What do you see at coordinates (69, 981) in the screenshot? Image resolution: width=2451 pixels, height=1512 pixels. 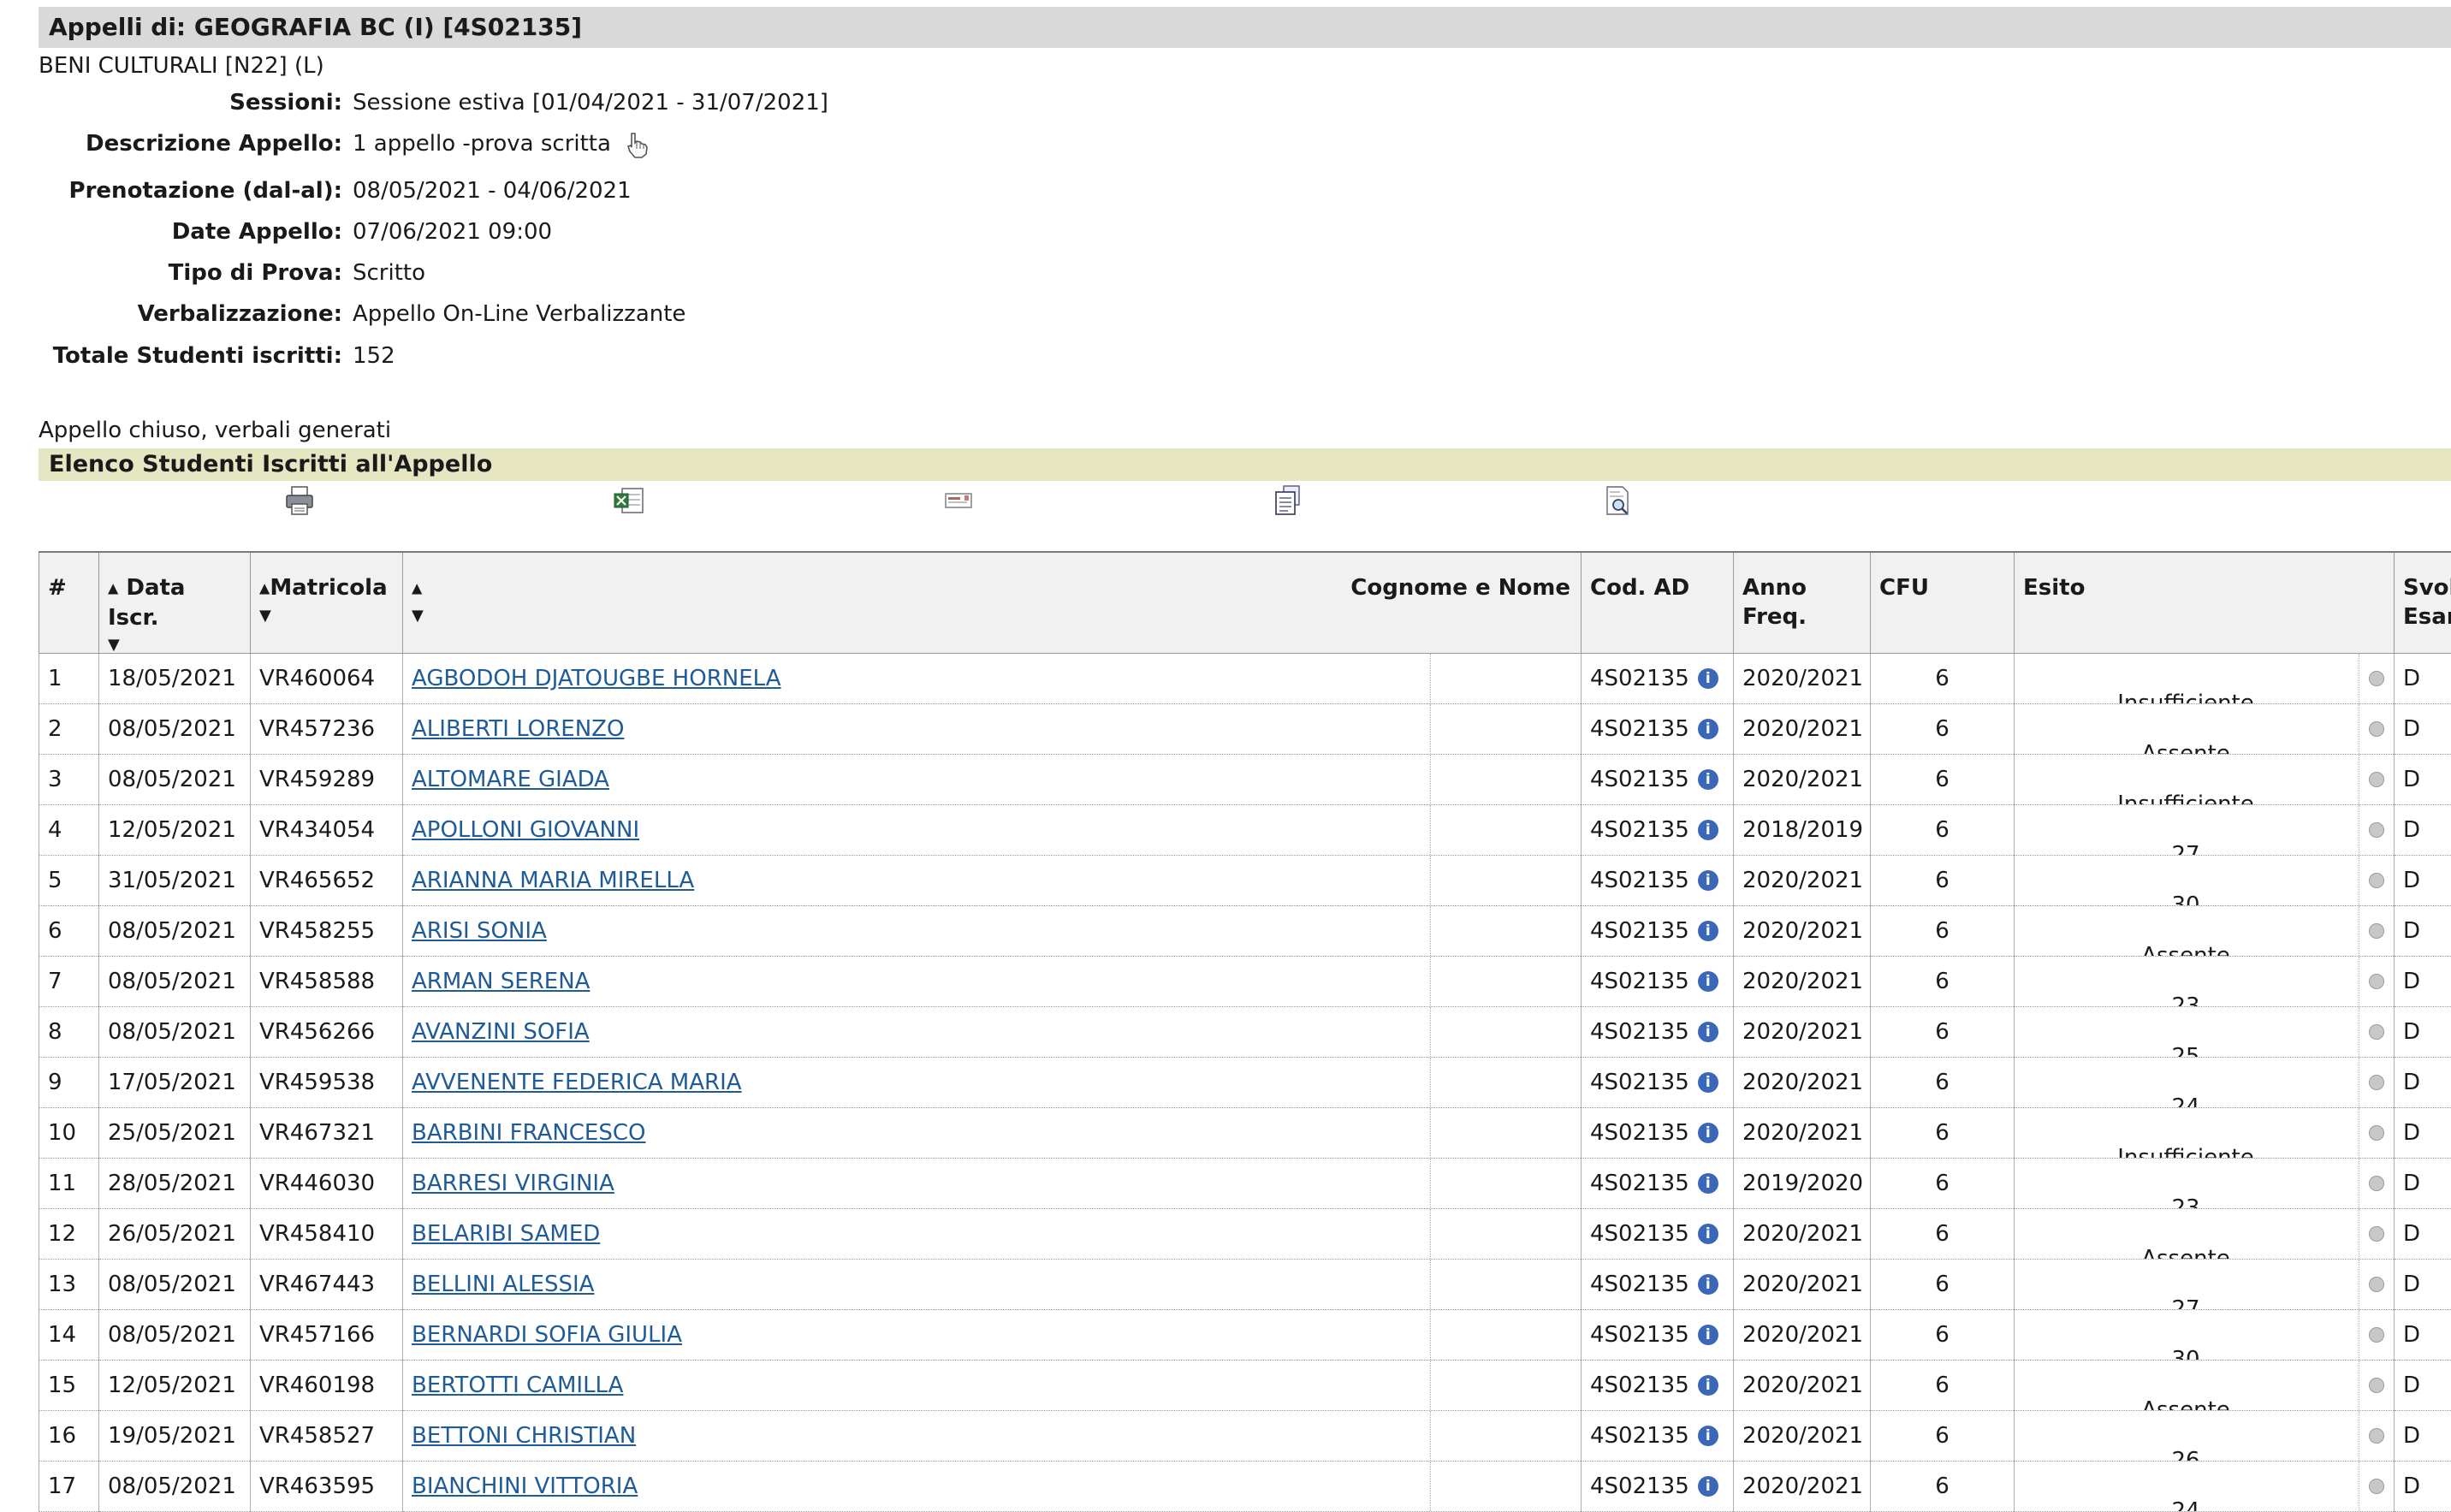 I see `row-number: 7` at bounding box center [69, 981].